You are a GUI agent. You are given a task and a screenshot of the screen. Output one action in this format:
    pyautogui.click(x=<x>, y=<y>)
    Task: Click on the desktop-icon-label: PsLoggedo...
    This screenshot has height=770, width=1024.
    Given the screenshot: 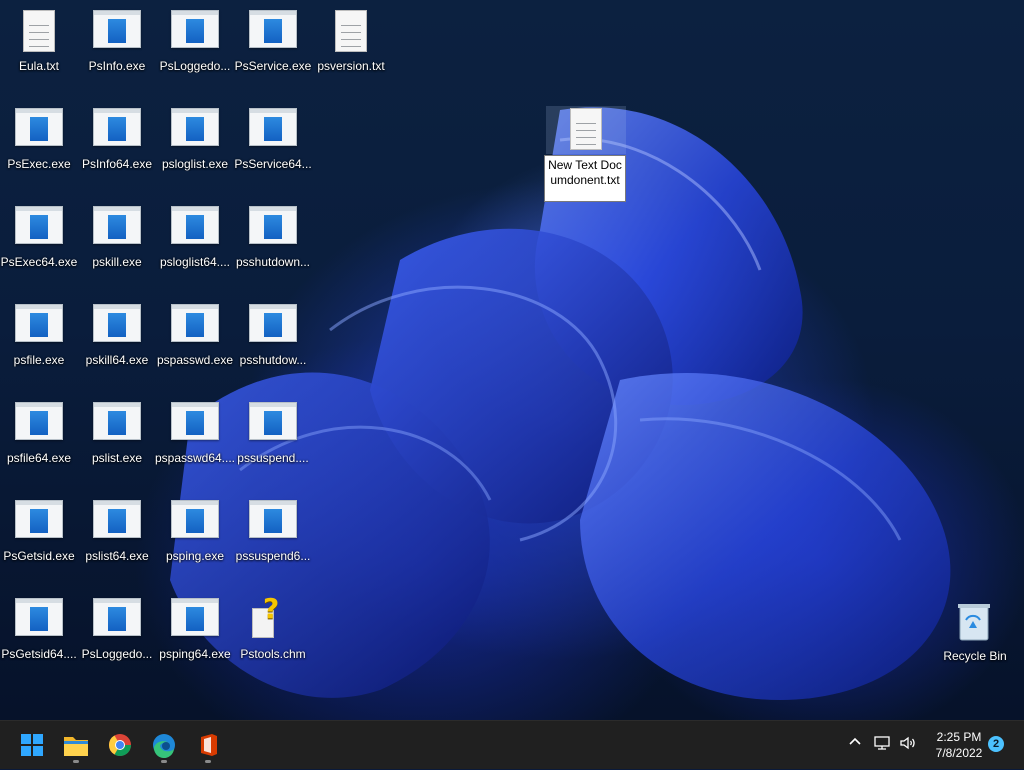 What is the action you would take?
    pyautogui.click(x=117, y=654)
    